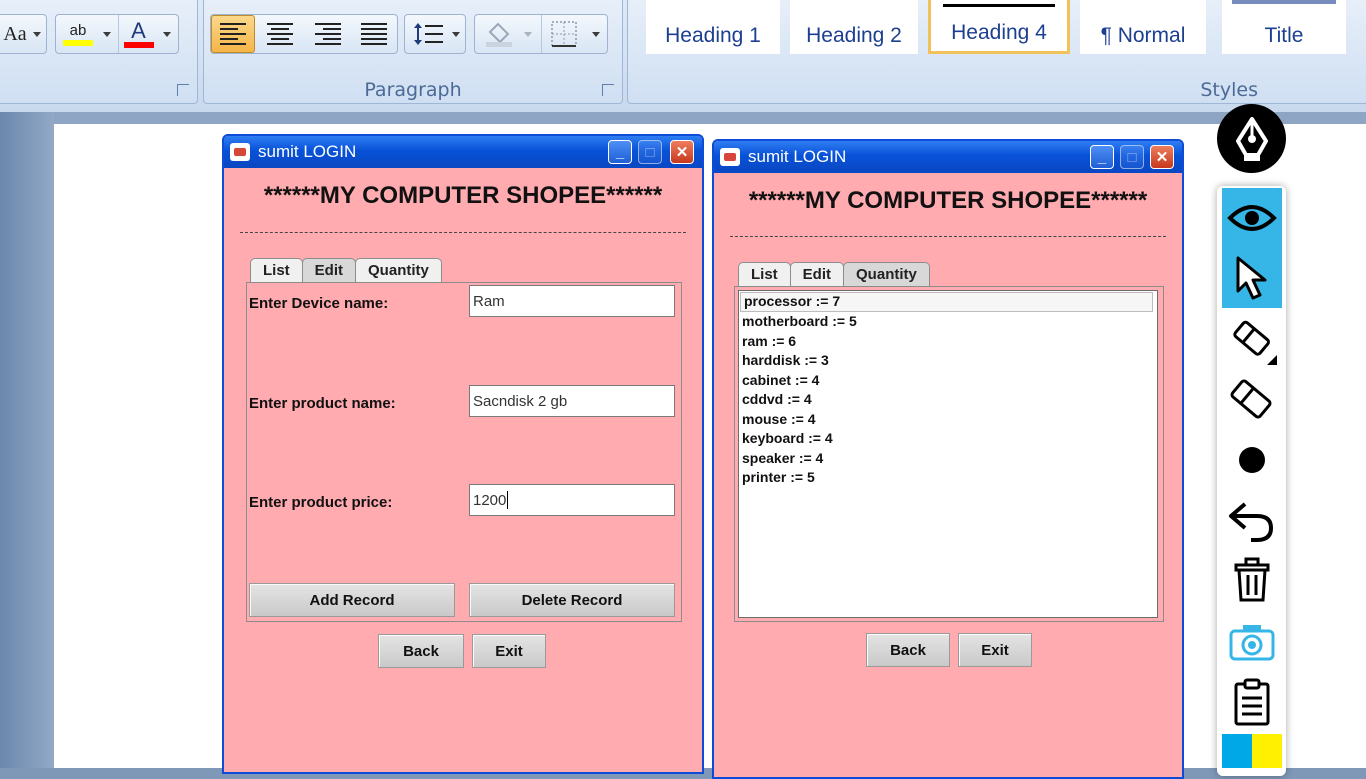 Image resolution: width=1366 pixels, height=779 pixels. I want to click on list-item: speaker := 4, so click(948, 459).